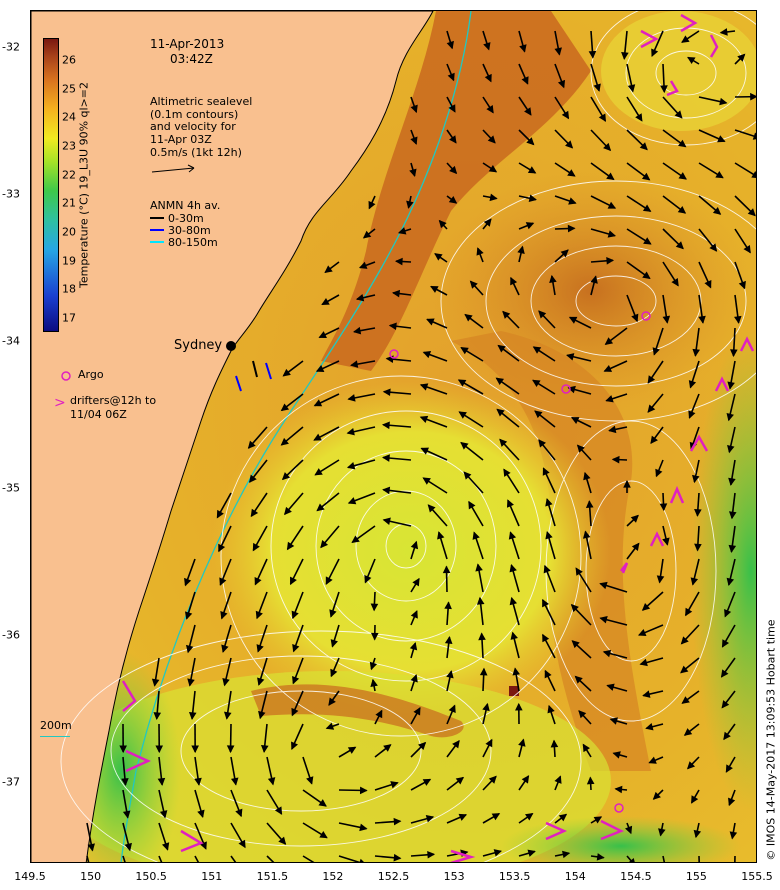 The image size is (780, 890). What do you see at coordinates (69, 261) in the screenshot?
I see `colorbar-tick-label: 19` at bounding box center [69, 261].